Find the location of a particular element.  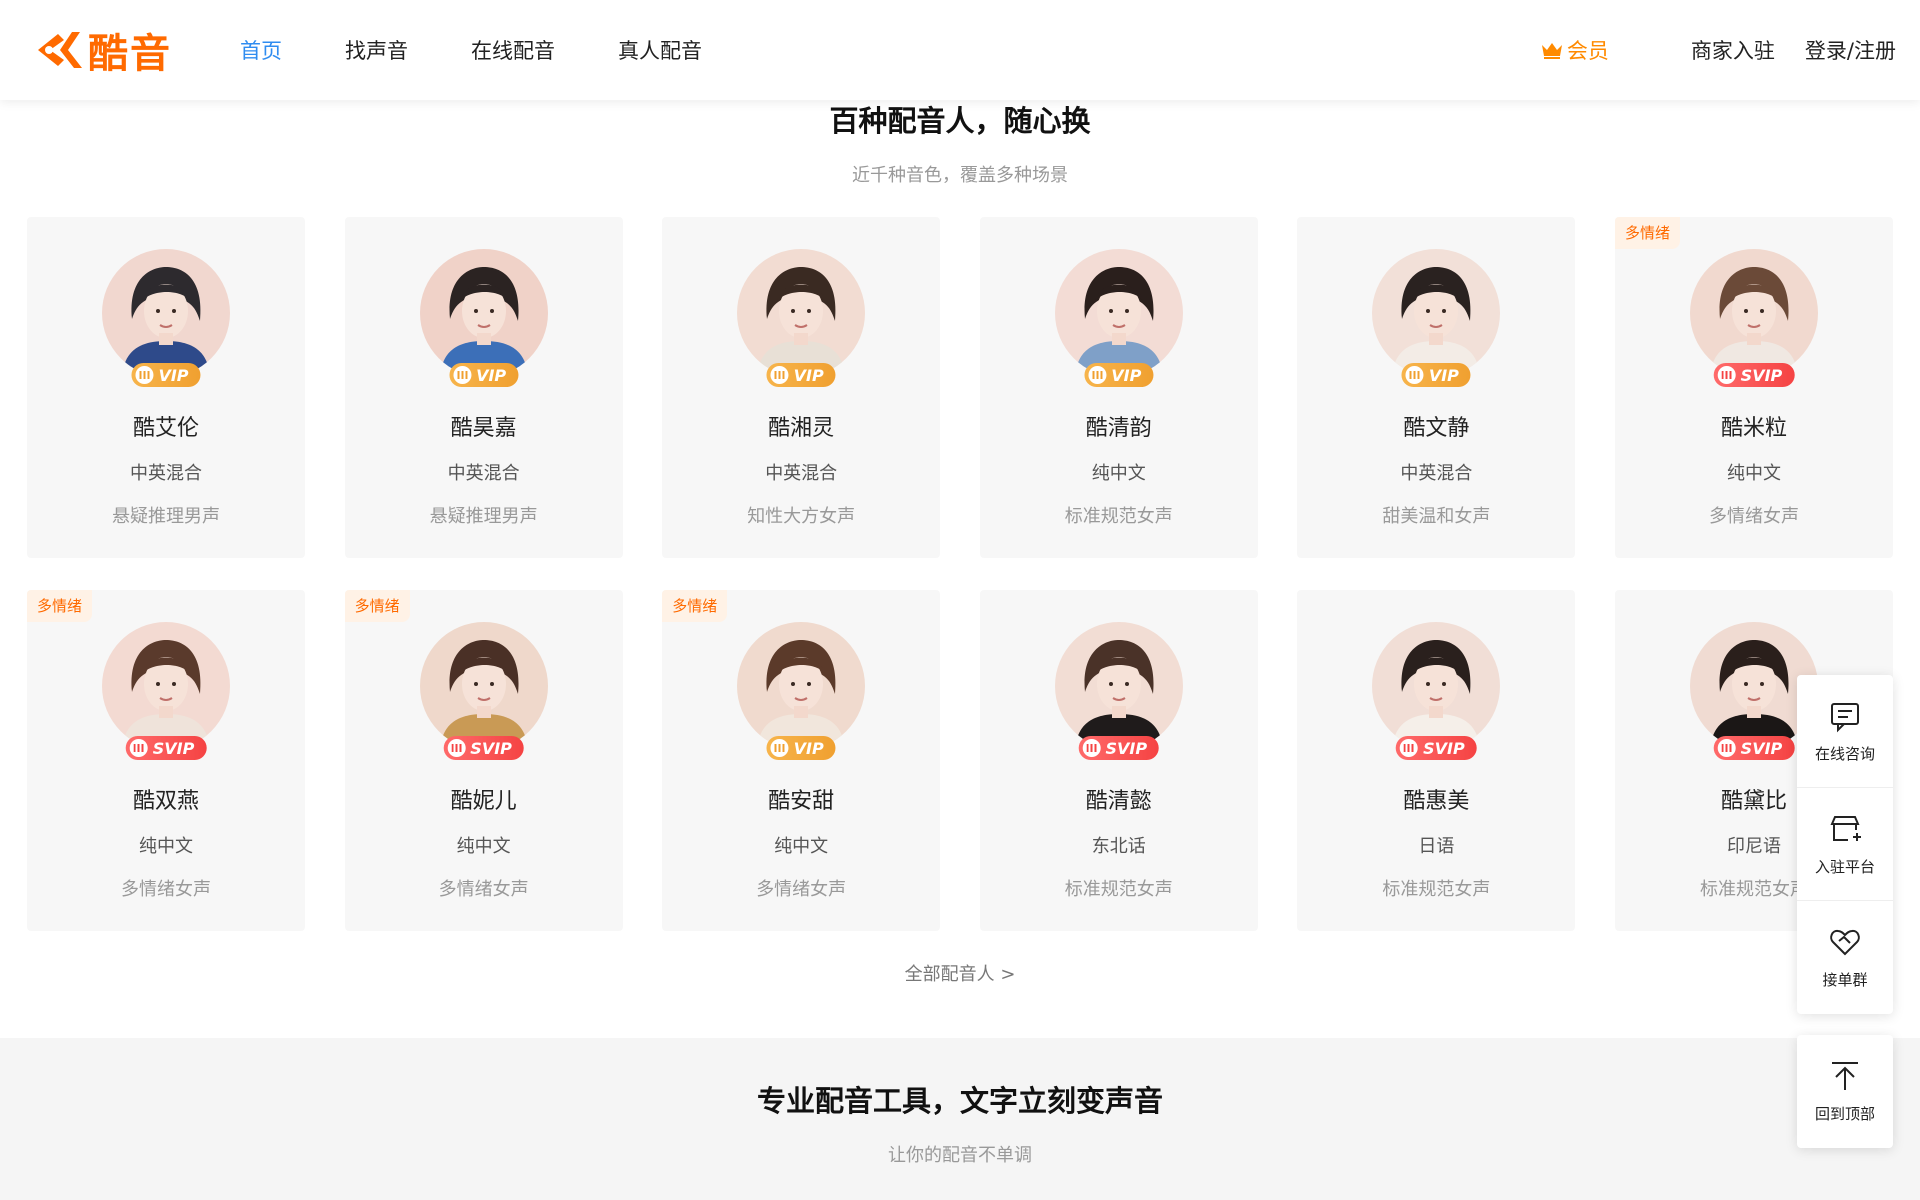

voice-name: 酷安甜 is located at coordinates (801, 801).